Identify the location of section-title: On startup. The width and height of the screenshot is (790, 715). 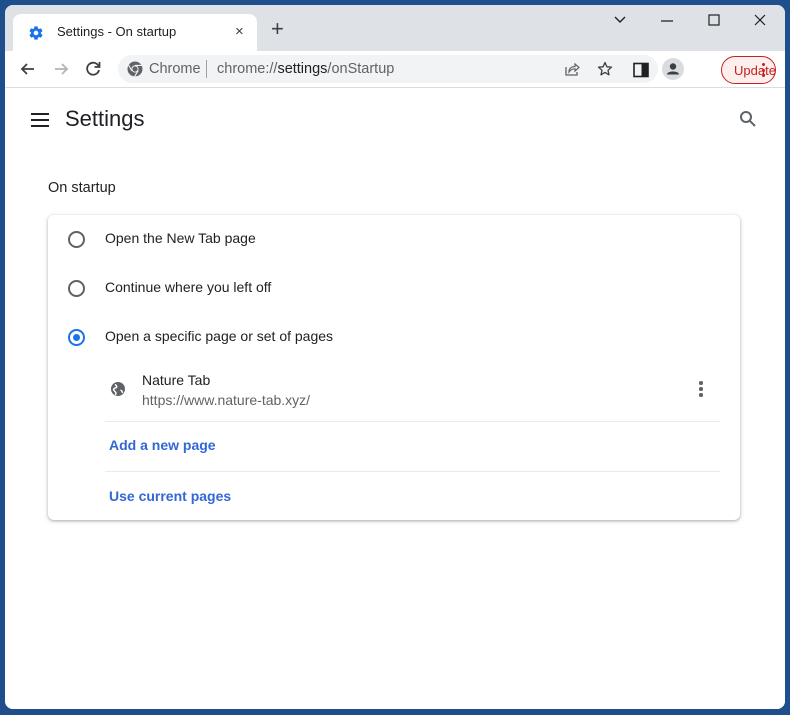
(82, 188).